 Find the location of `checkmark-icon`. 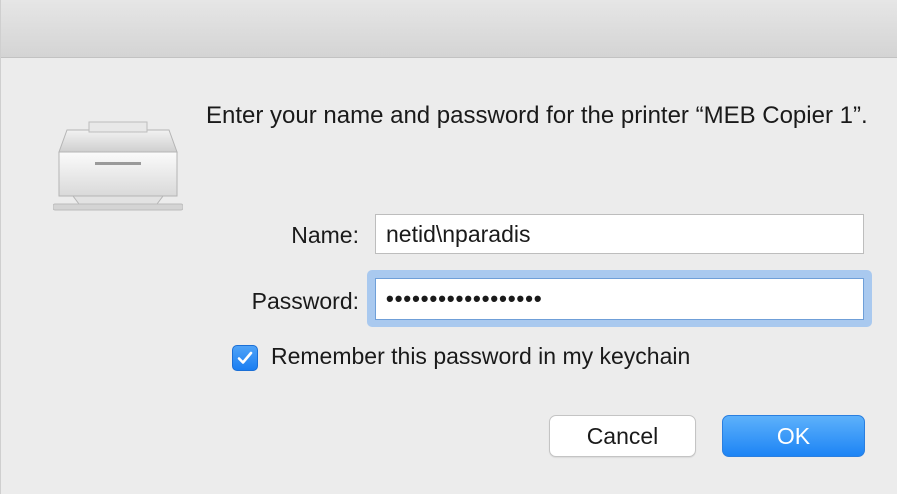

checkmark-icon is located at coordinates (245, 357).